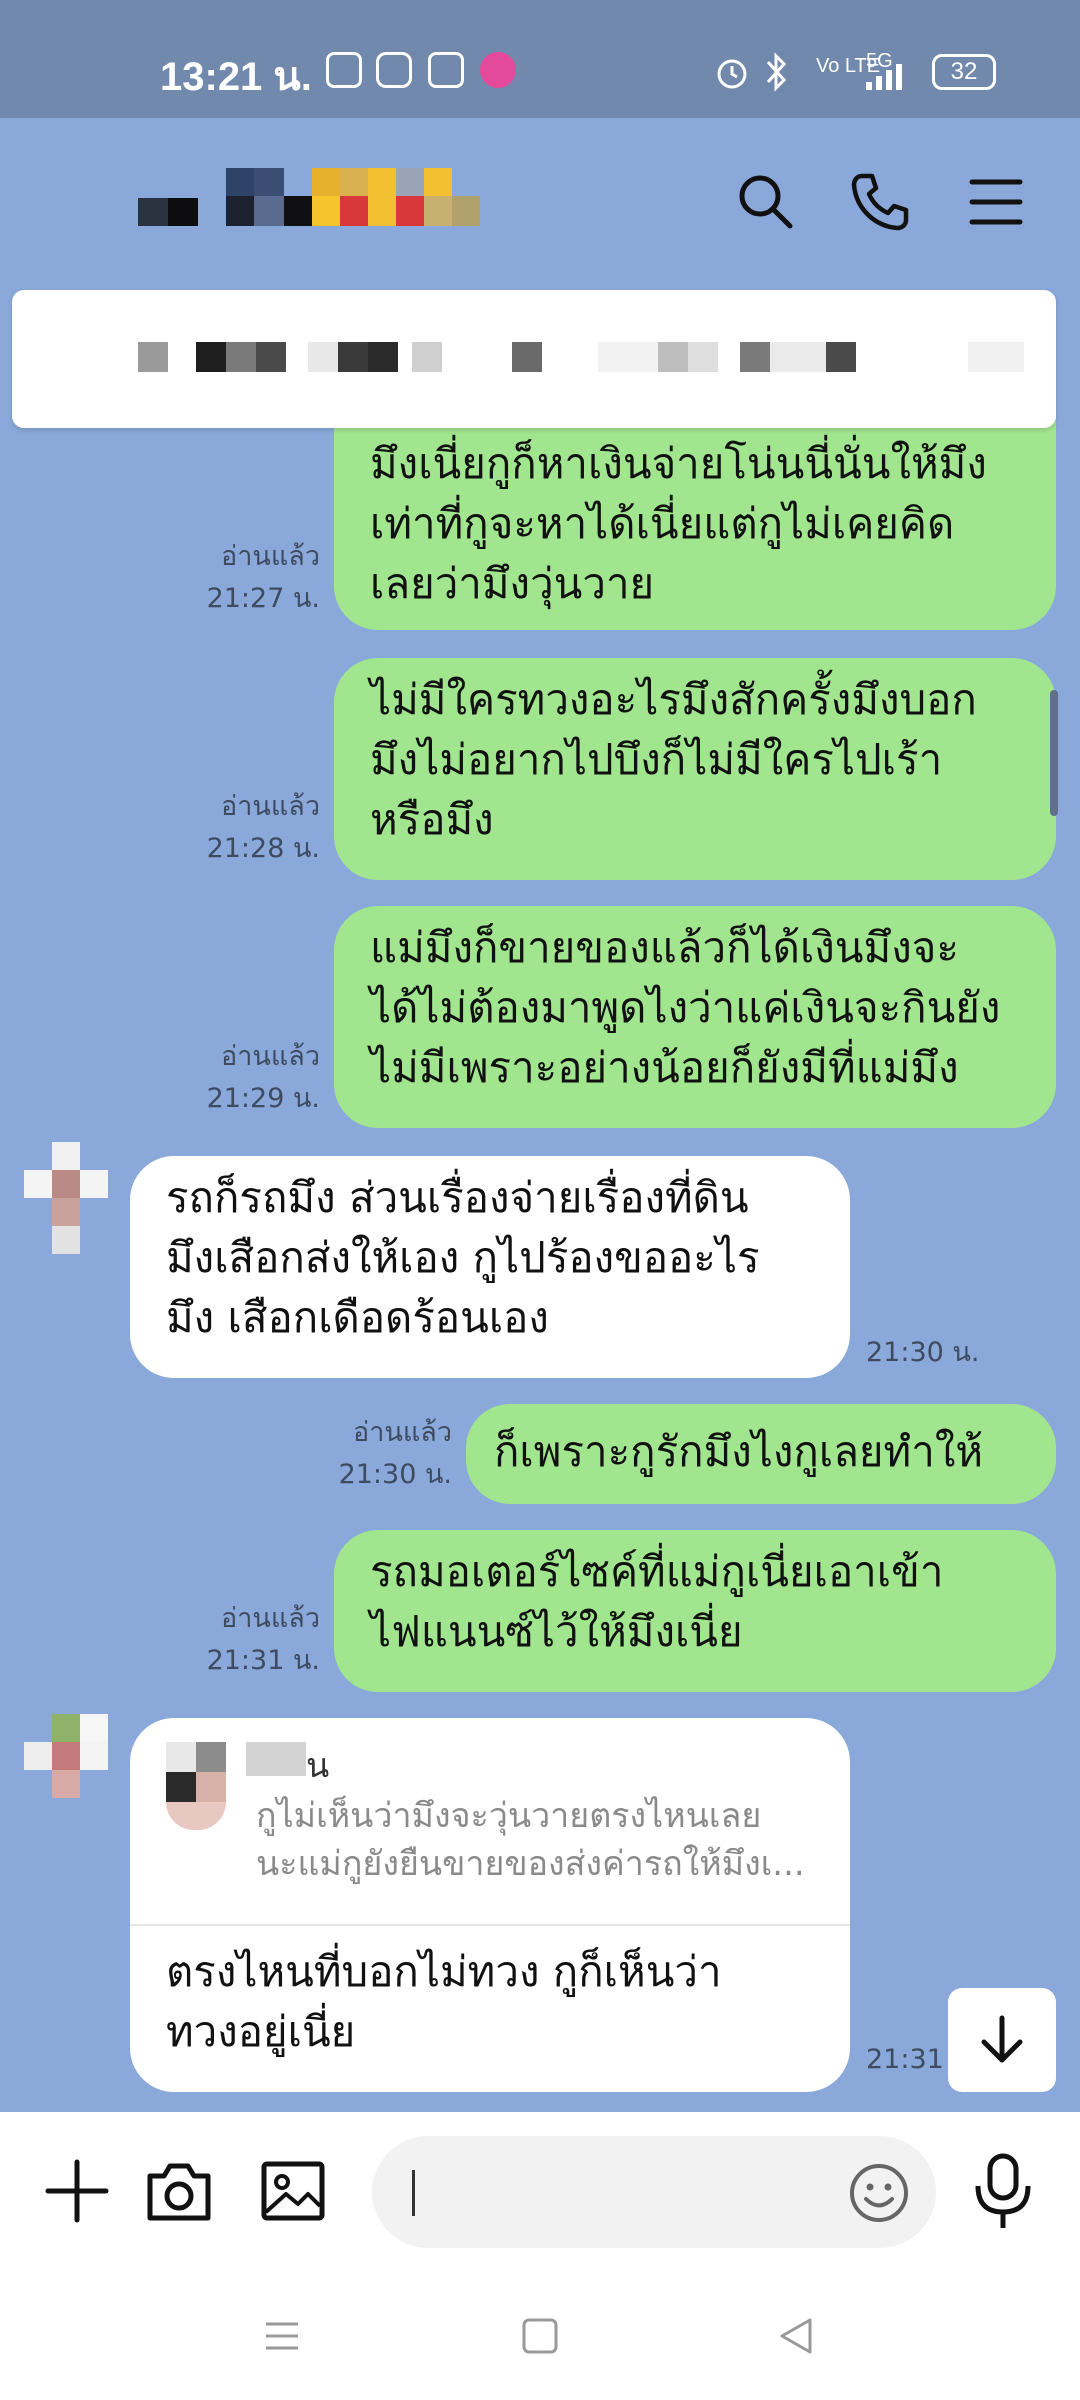 This screenshot has width=1080, height=2400. I want to click on arrow-down-icon, so click(1002, 2039).